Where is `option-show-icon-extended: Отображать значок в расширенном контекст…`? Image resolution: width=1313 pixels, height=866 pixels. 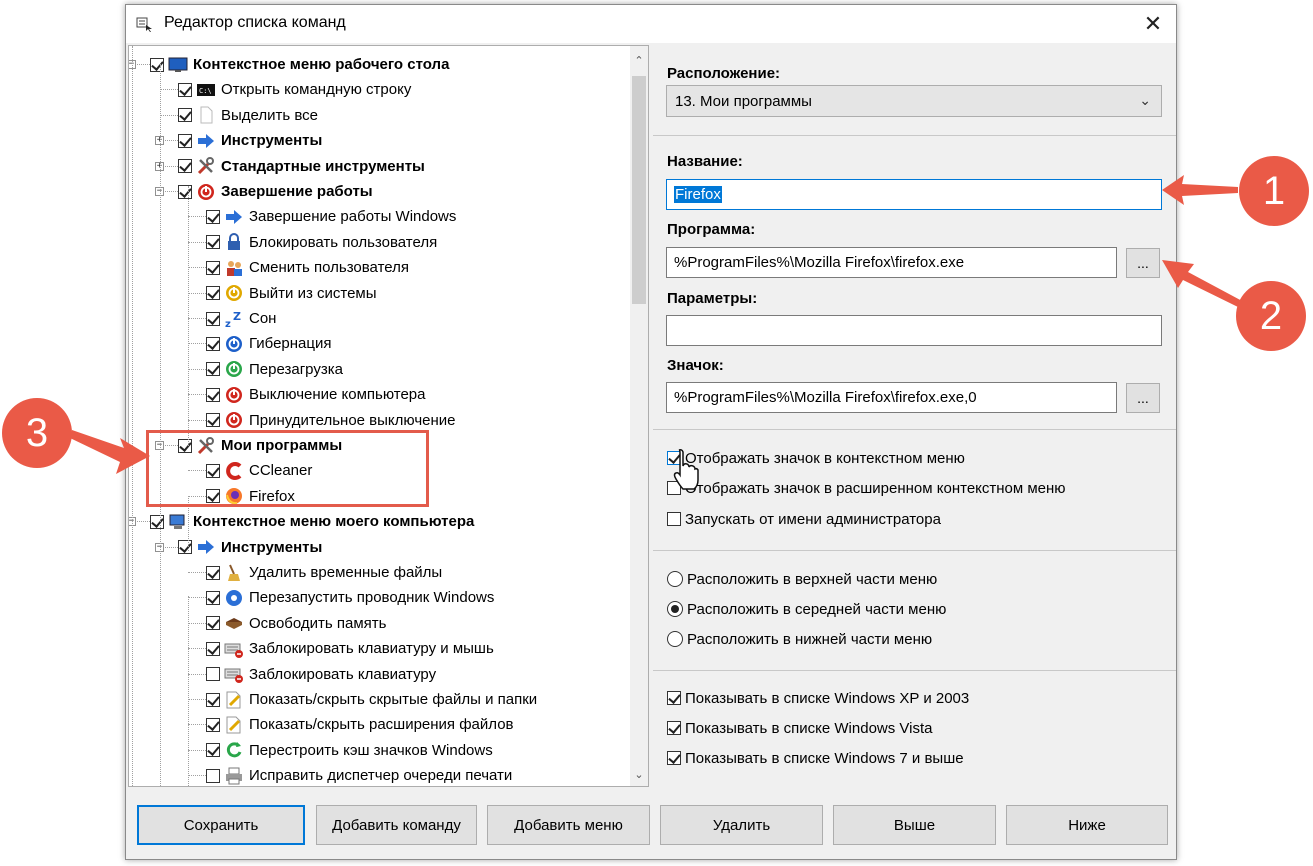
option-show-icon-extended: Отображать значок в расширенном контекст… is located at coordinates (866, 488).